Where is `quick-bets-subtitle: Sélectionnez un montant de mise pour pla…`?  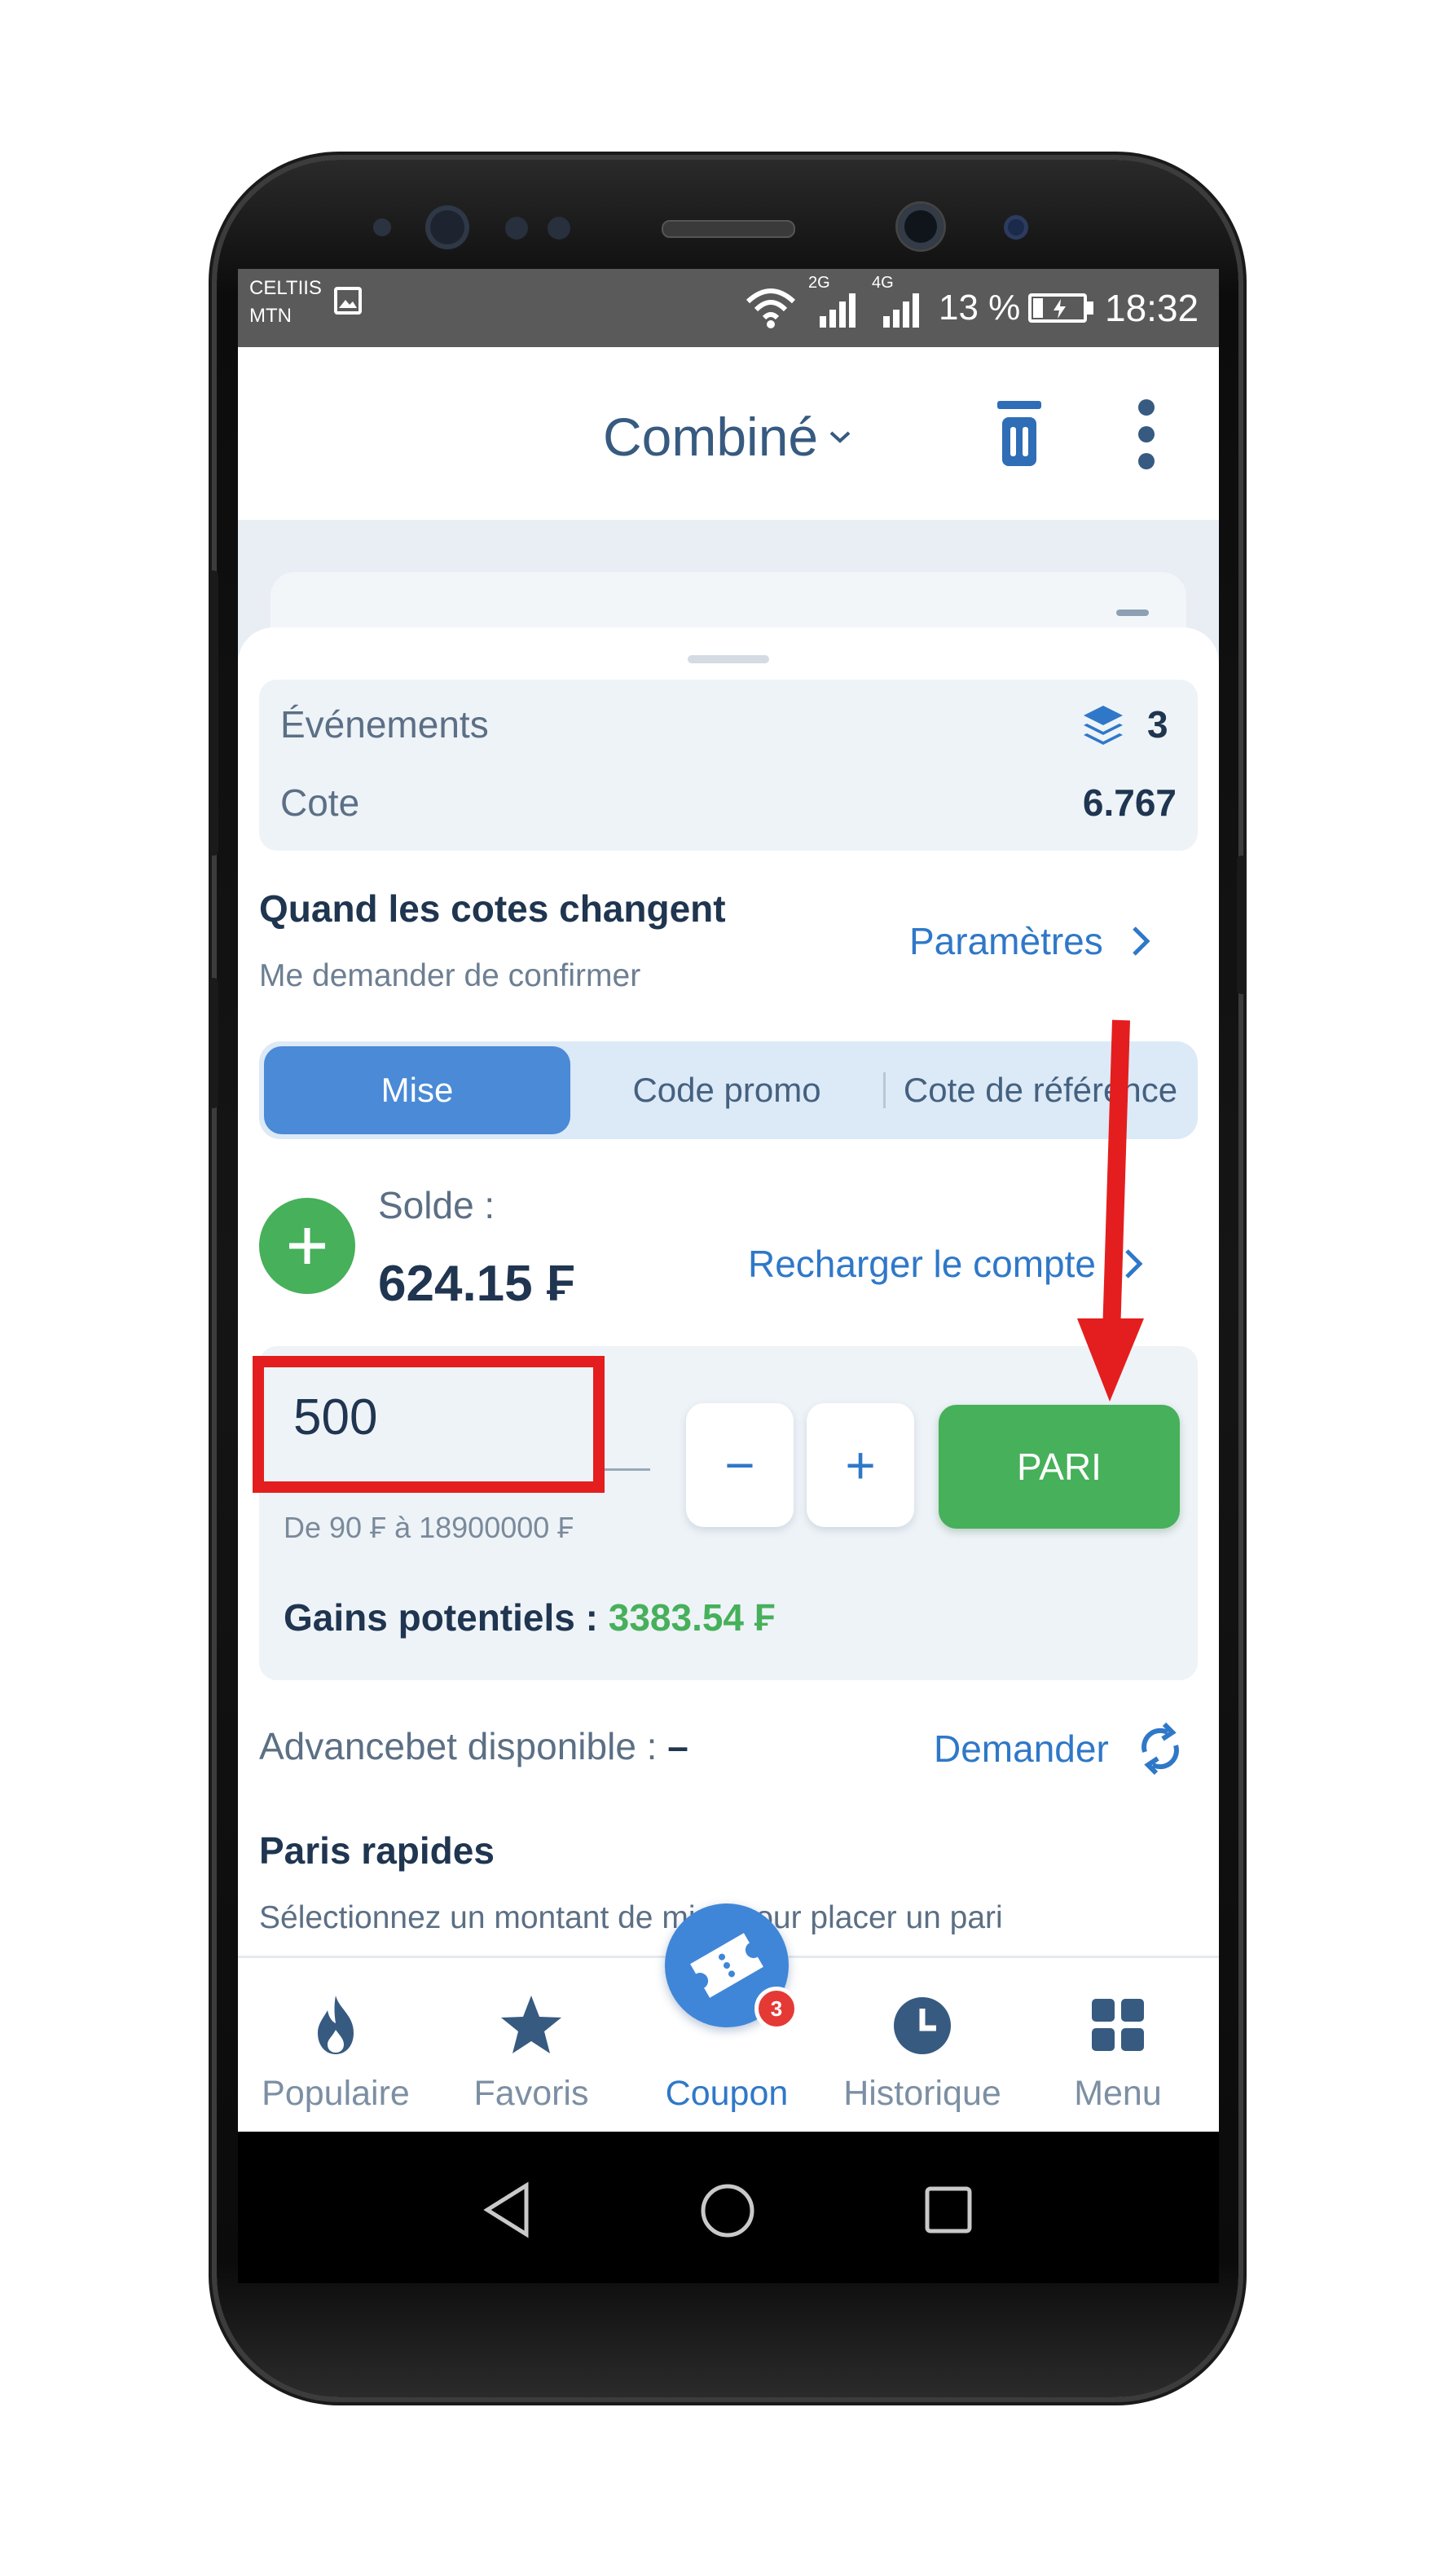
quick-bets-subtitle: Sélectionnez un montant de mise pour pla… is located at coordinates (631, 1917).